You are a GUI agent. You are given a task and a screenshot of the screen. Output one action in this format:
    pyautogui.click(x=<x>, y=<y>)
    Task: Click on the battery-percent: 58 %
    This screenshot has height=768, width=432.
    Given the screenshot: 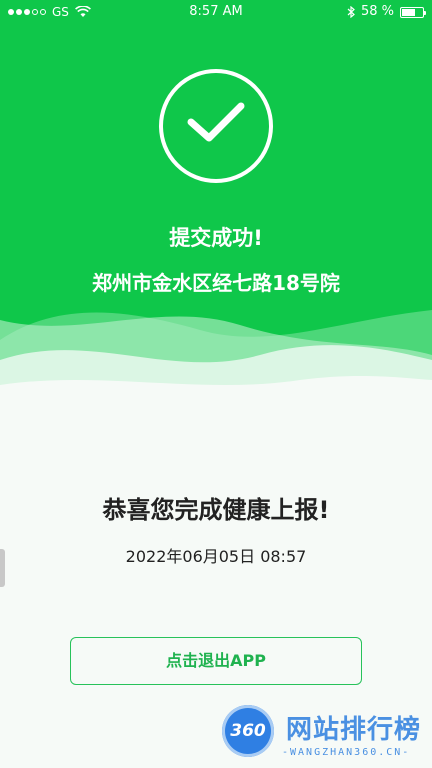 What is the action you would take?
    pyautogui.click(x=377, y=11)
    